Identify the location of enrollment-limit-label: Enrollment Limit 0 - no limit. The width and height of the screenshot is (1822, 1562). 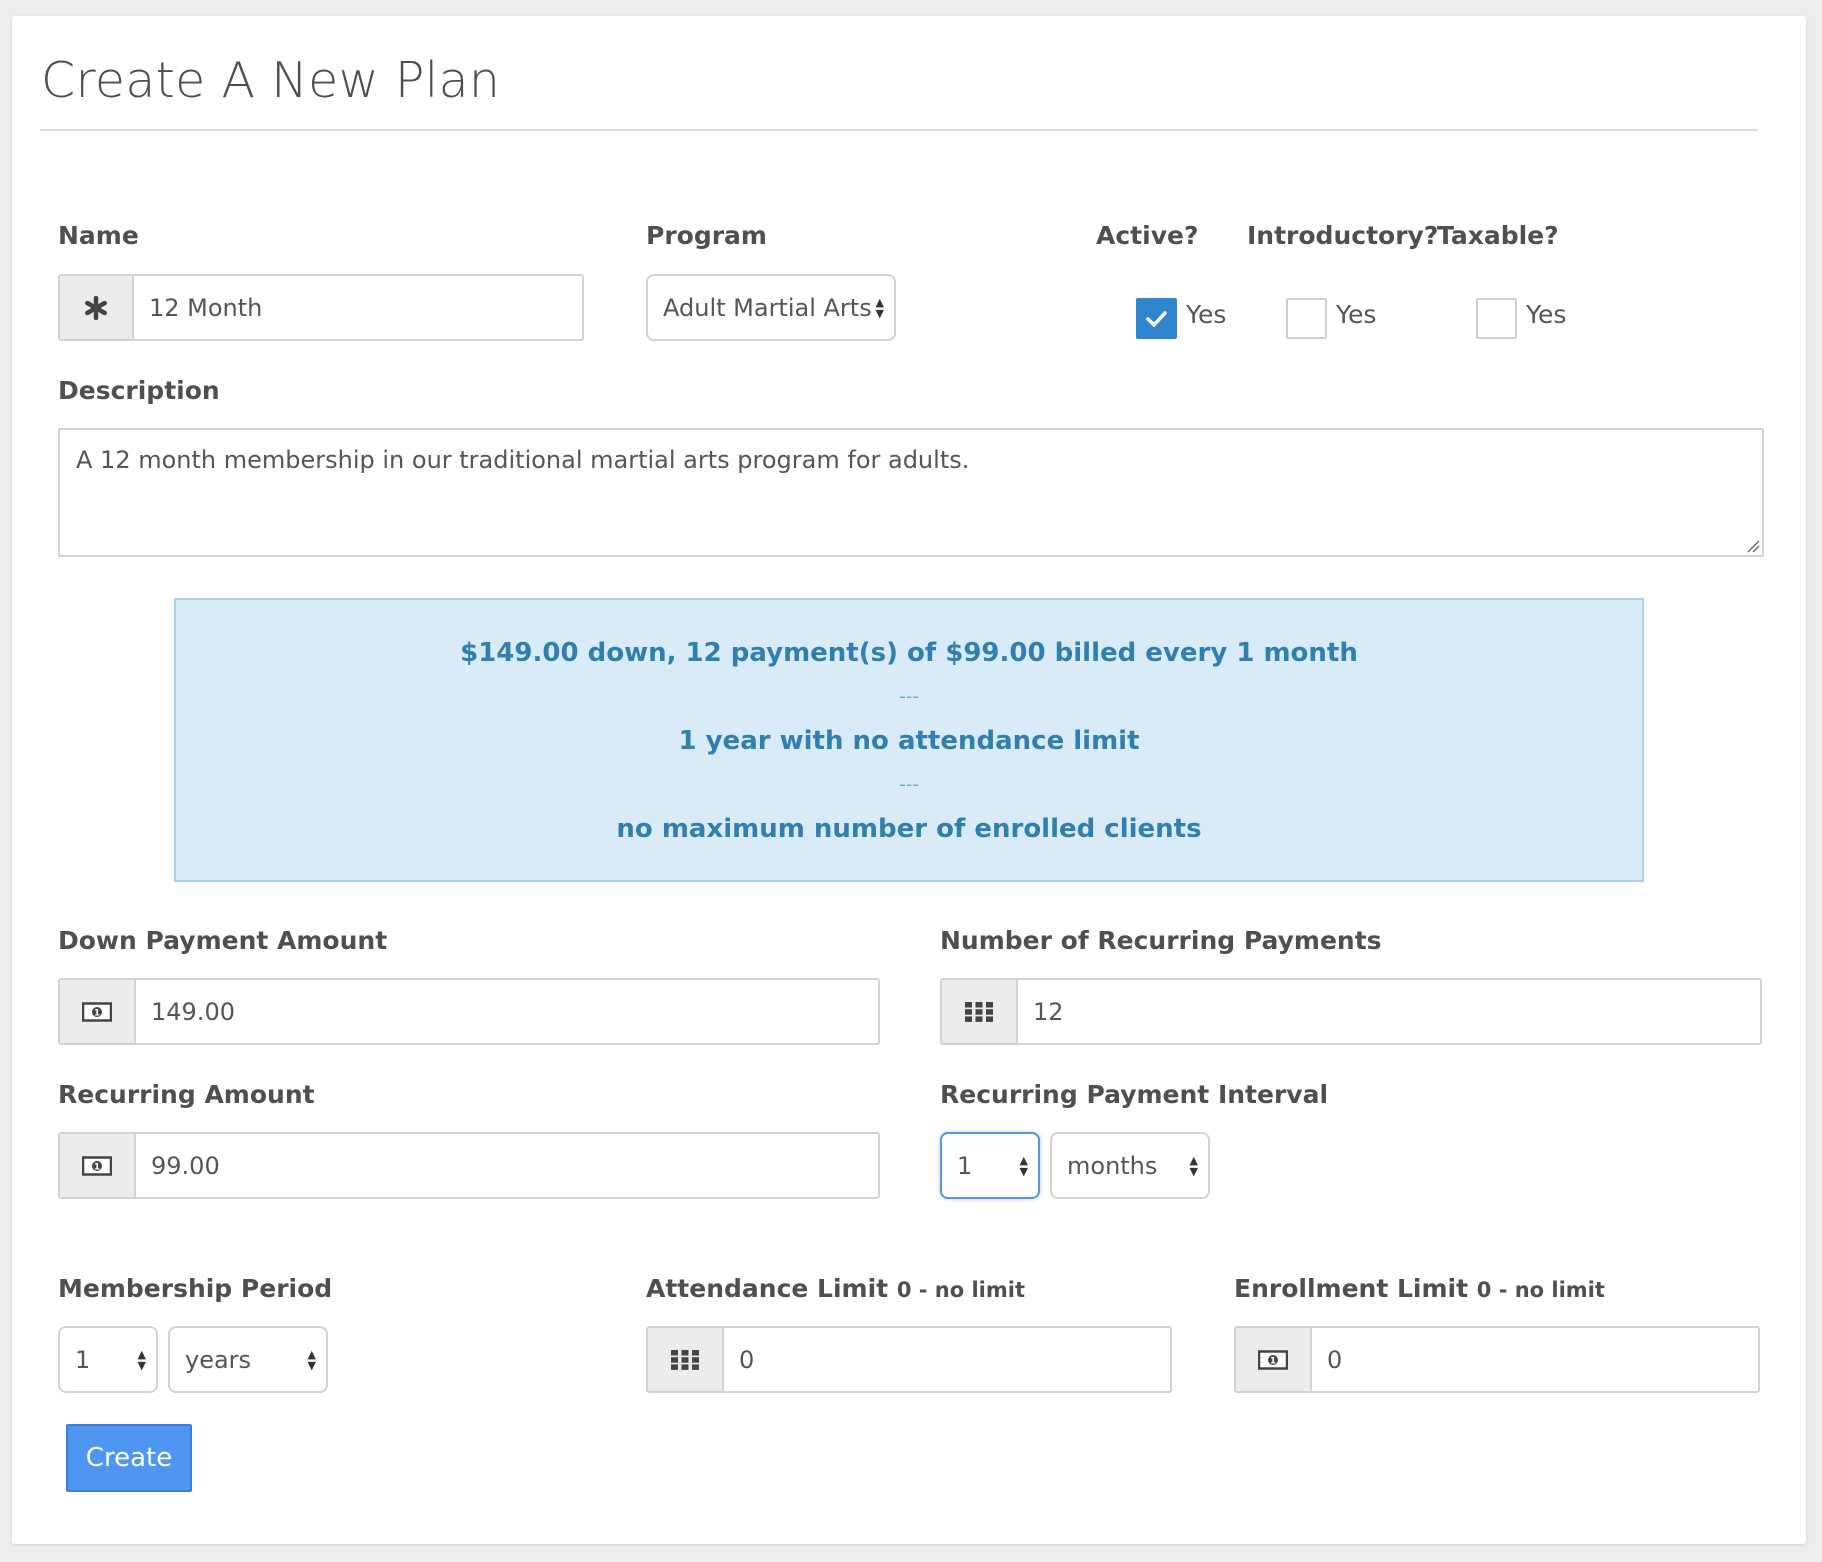
(1419, 1289).